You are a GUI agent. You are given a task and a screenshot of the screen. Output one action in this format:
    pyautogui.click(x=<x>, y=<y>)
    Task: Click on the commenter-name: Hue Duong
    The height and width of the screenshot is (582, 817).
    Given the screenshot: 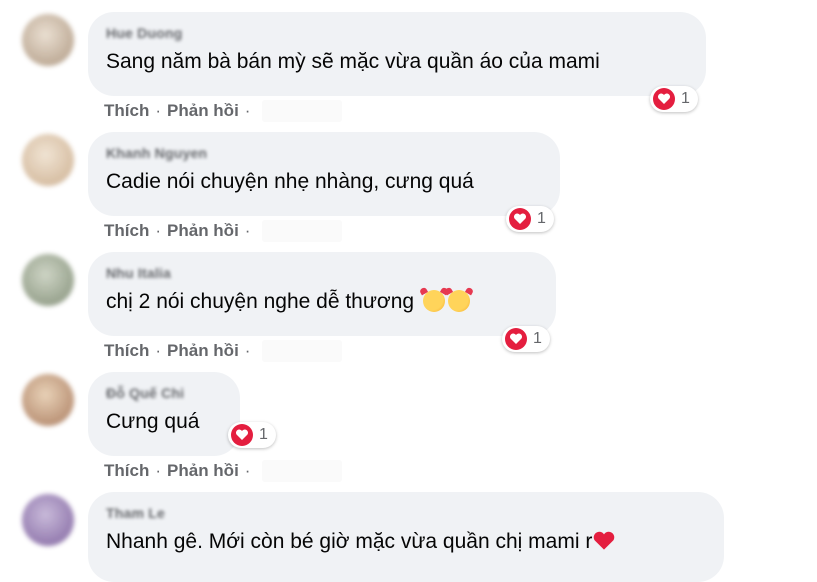 What is the action you would take?
    pyautogui.click(x=397, y=33)
    